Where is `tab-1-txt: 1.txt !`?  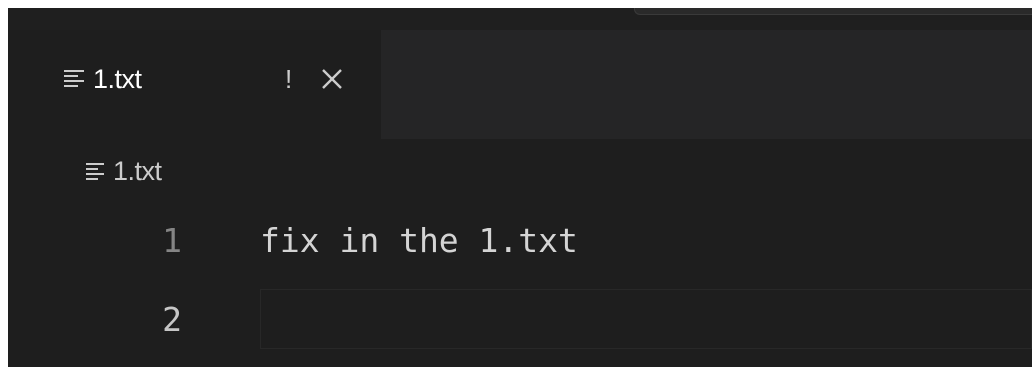 tab-1-txt: 1.txt ! is located at coordinates (194, 84).